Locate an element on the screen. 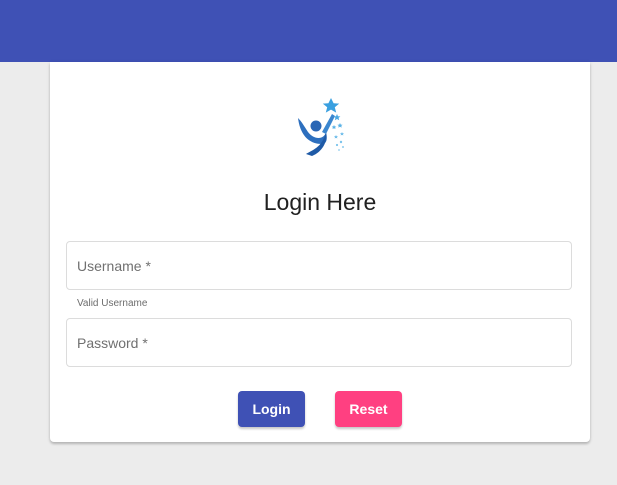  person-stars-logo-icon is located at coordinates (321, 127).